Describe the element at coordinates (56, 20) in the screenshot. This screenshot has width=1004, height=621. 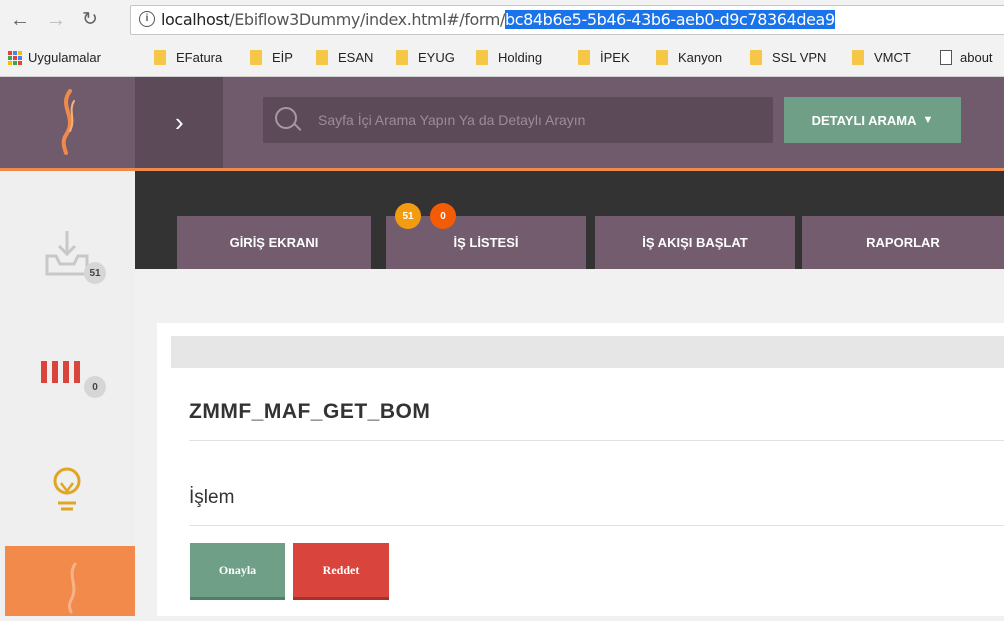
I see `forward-icon: →` at that location.